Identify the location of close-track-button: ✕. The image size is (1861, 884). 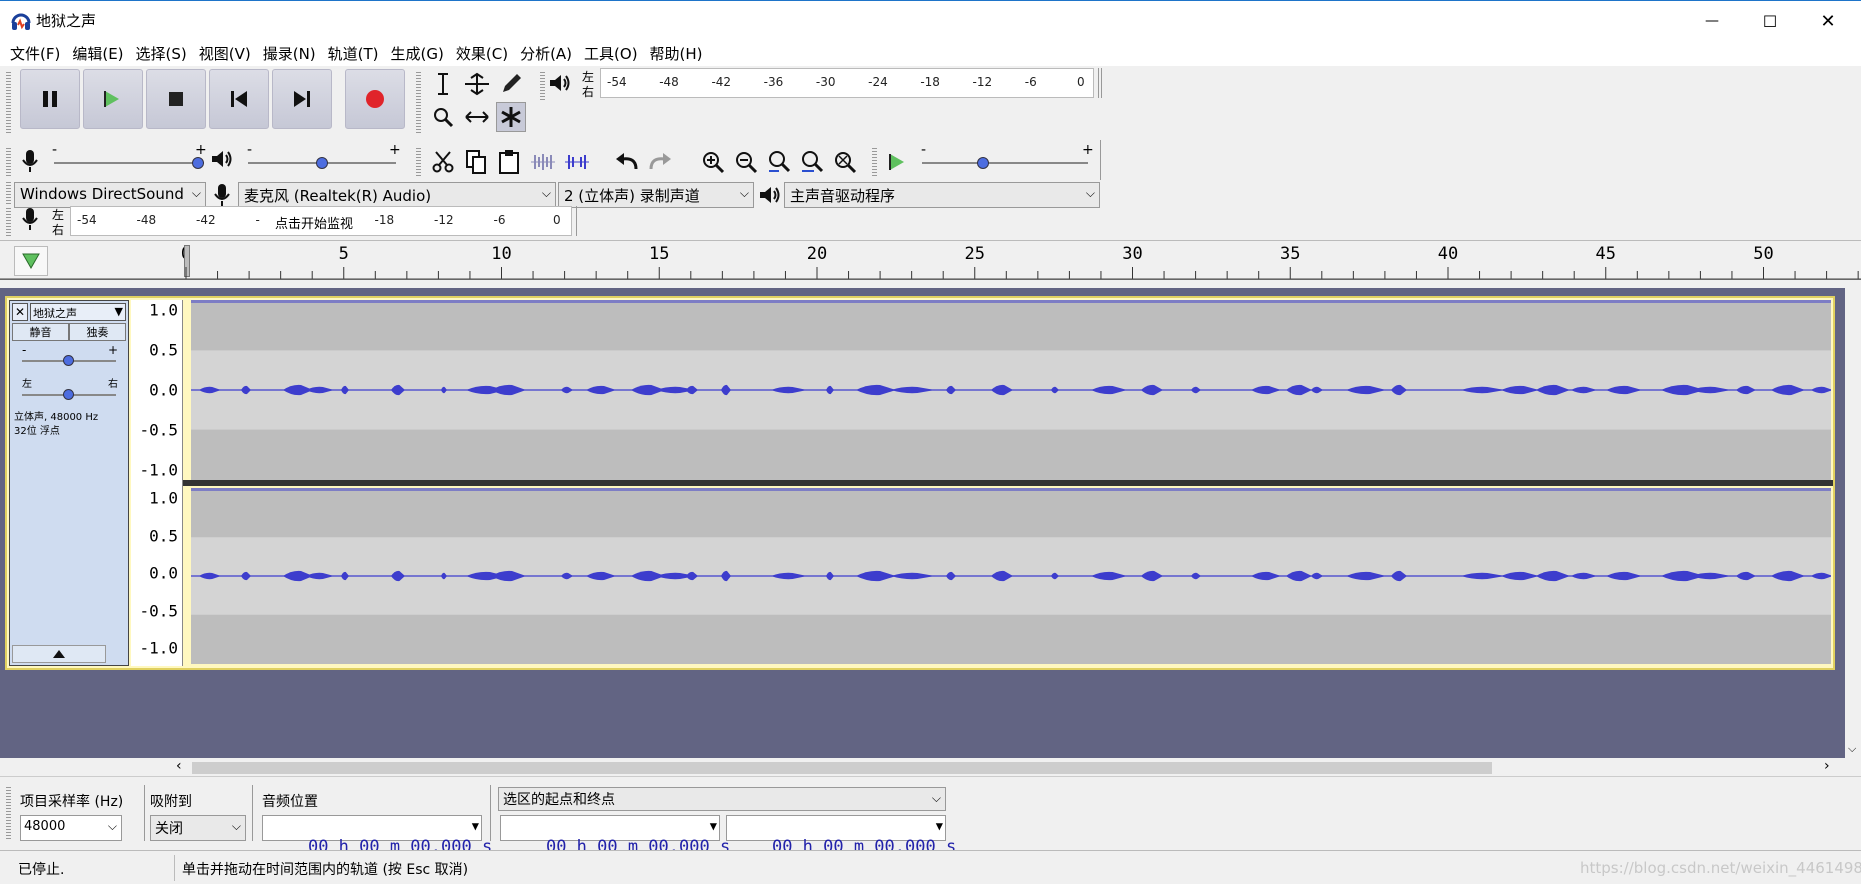
(20, 312).